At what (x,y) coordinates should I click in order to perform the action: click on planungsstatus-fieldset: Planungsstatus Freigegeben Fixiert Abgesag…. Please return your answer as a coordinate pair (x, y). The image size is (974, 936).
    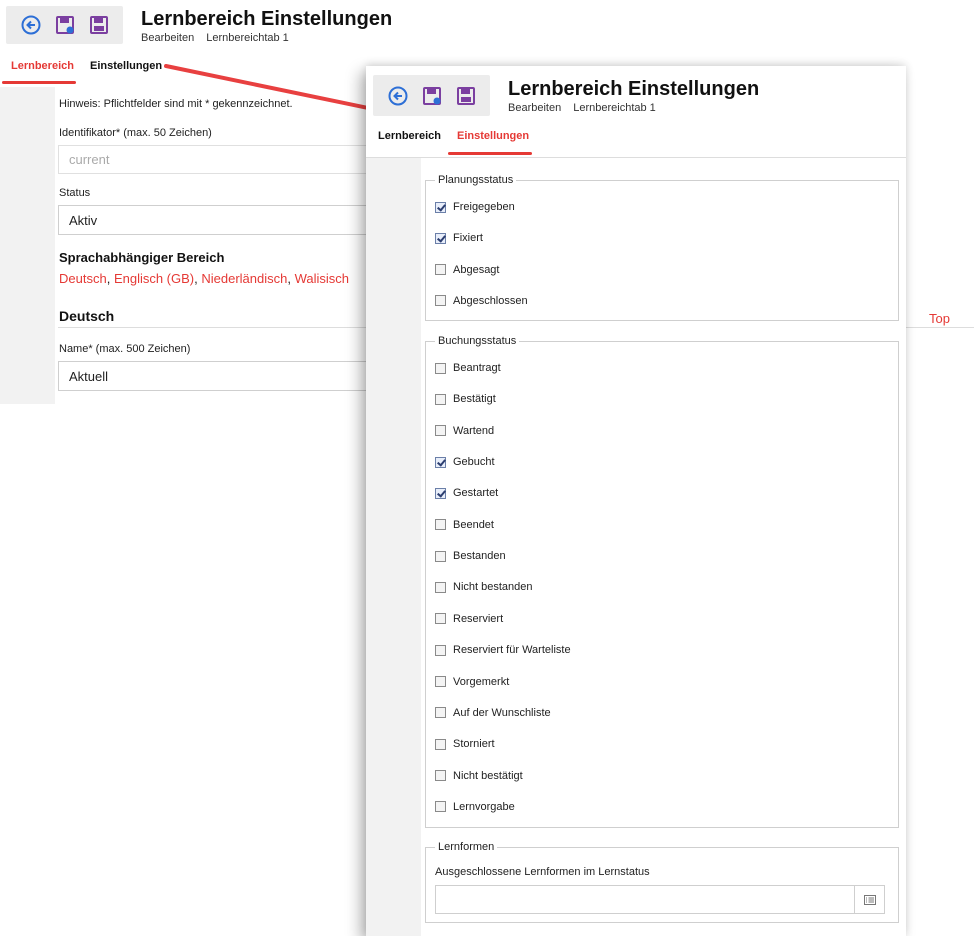
    Looking at the image, I should click on (662, 247).